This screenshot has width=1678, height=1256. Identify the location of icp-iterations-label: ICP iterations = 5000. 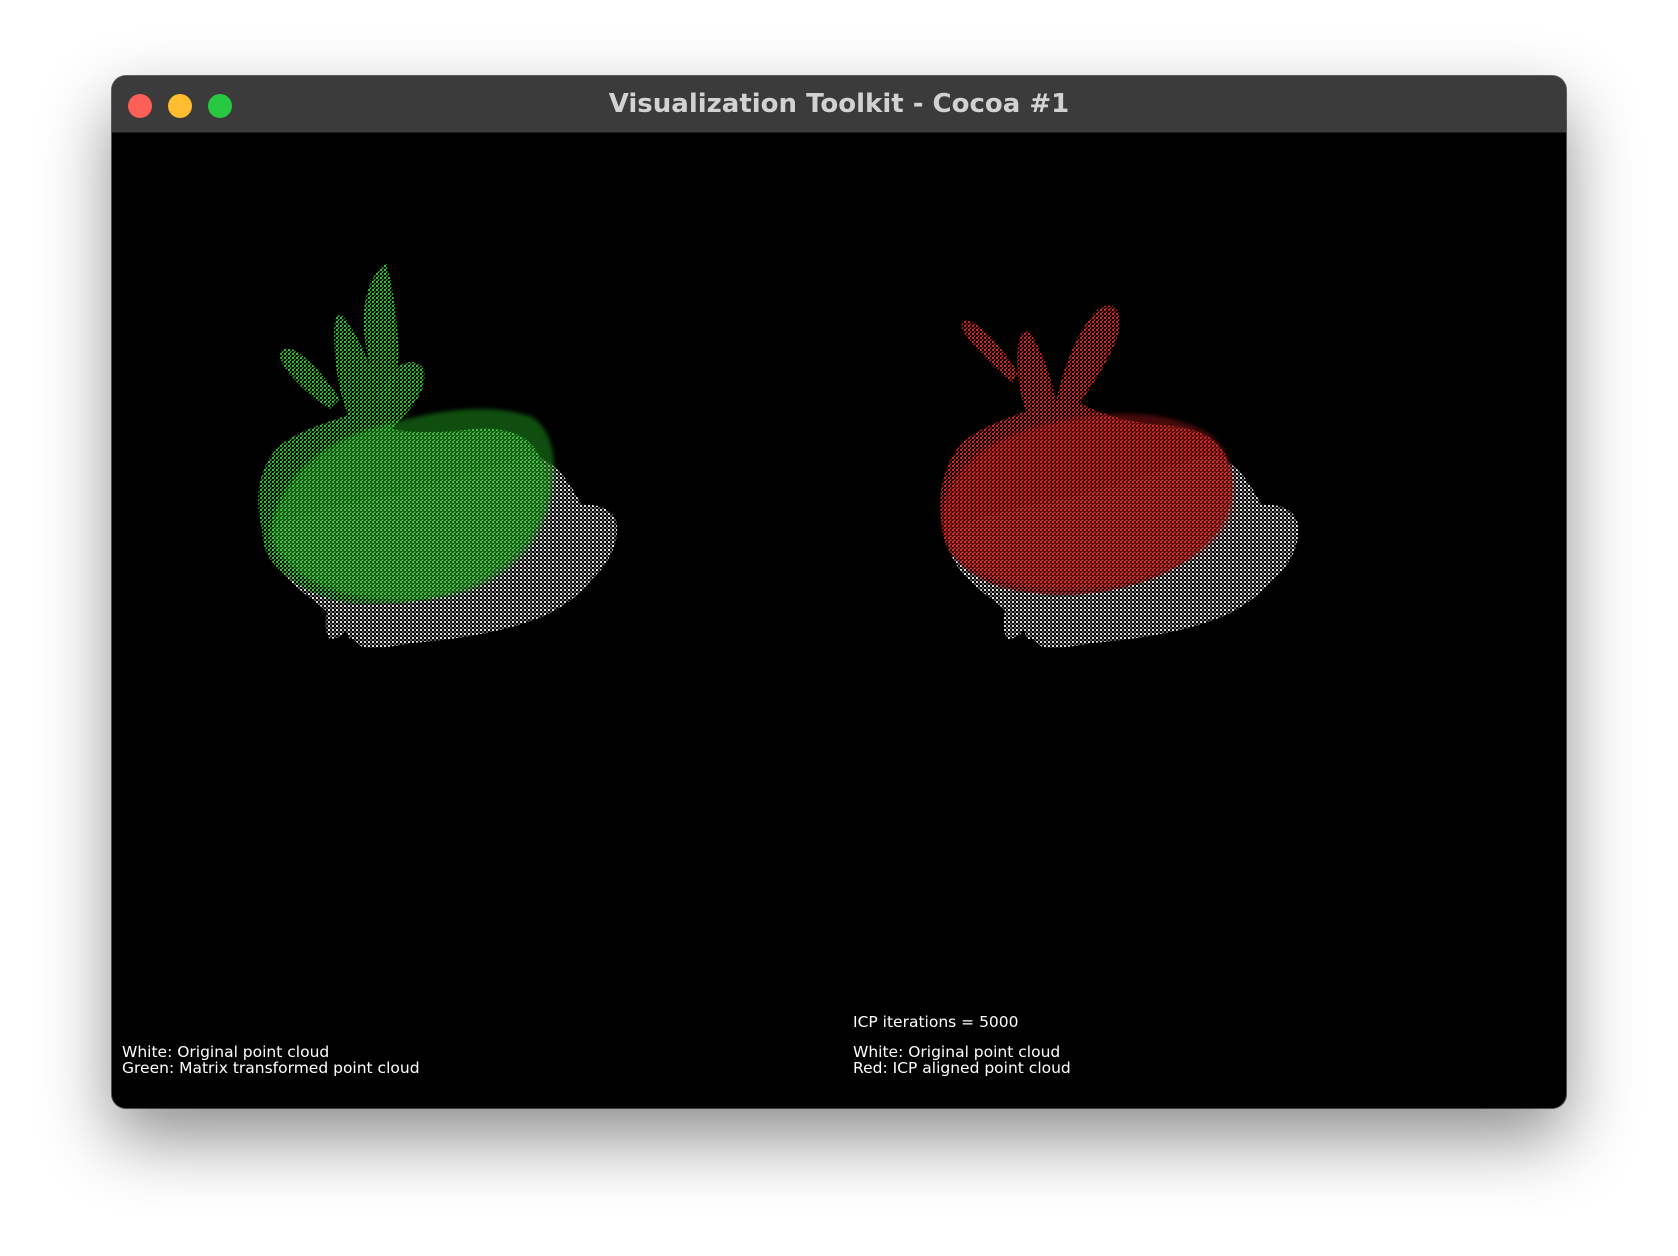
(936, 1022).